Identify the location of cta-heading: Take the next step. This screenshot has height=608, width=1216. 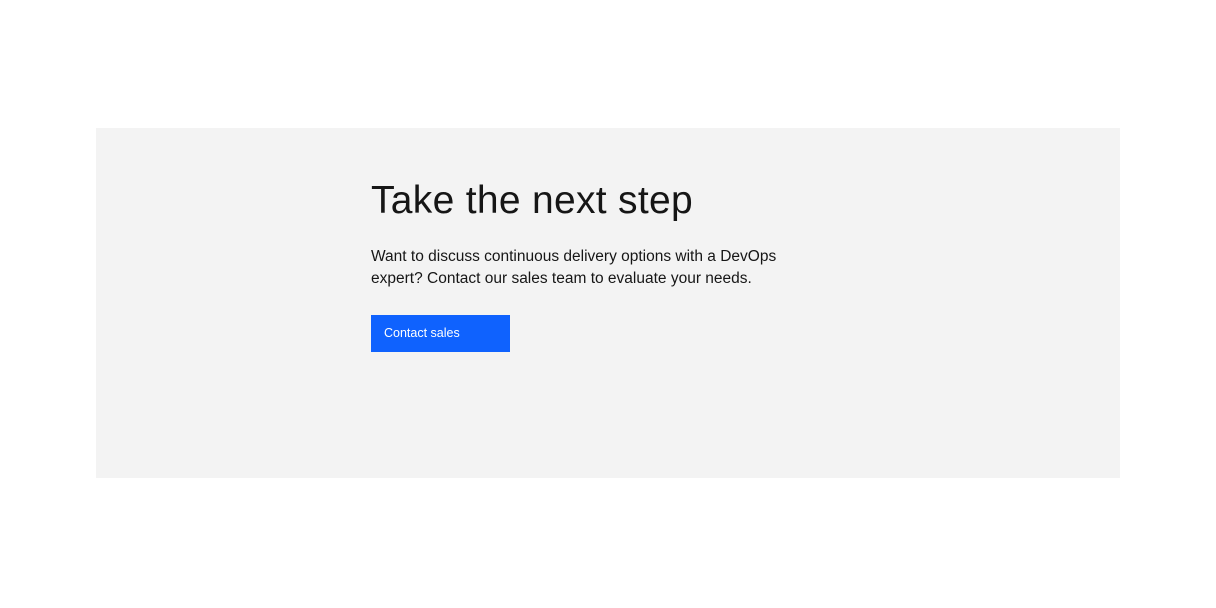
(532, 200).